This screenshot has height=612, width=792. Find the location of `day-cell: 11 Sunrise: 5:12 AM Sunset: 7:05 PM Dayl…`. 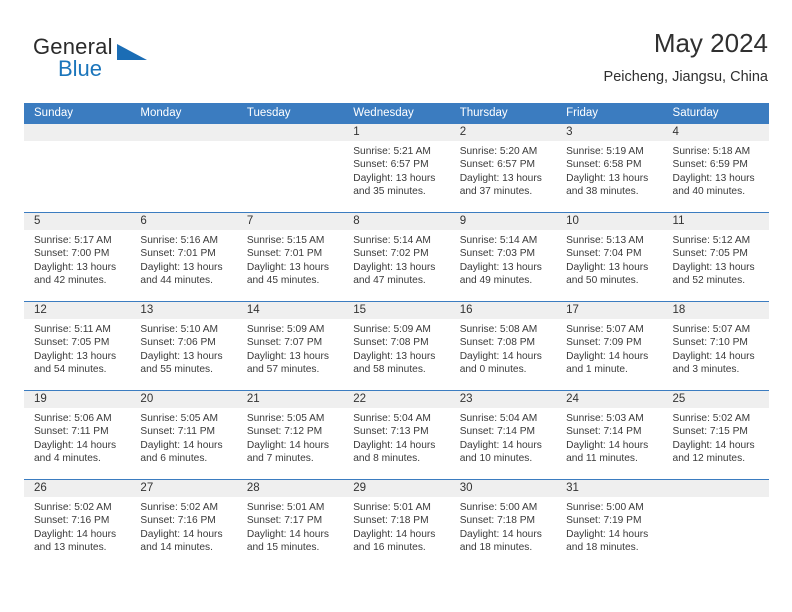

day-cell: 11 Sunrise: 5:12 AM Sunset: 7:05 PM Dayl… is located at coordinates (715, 257).